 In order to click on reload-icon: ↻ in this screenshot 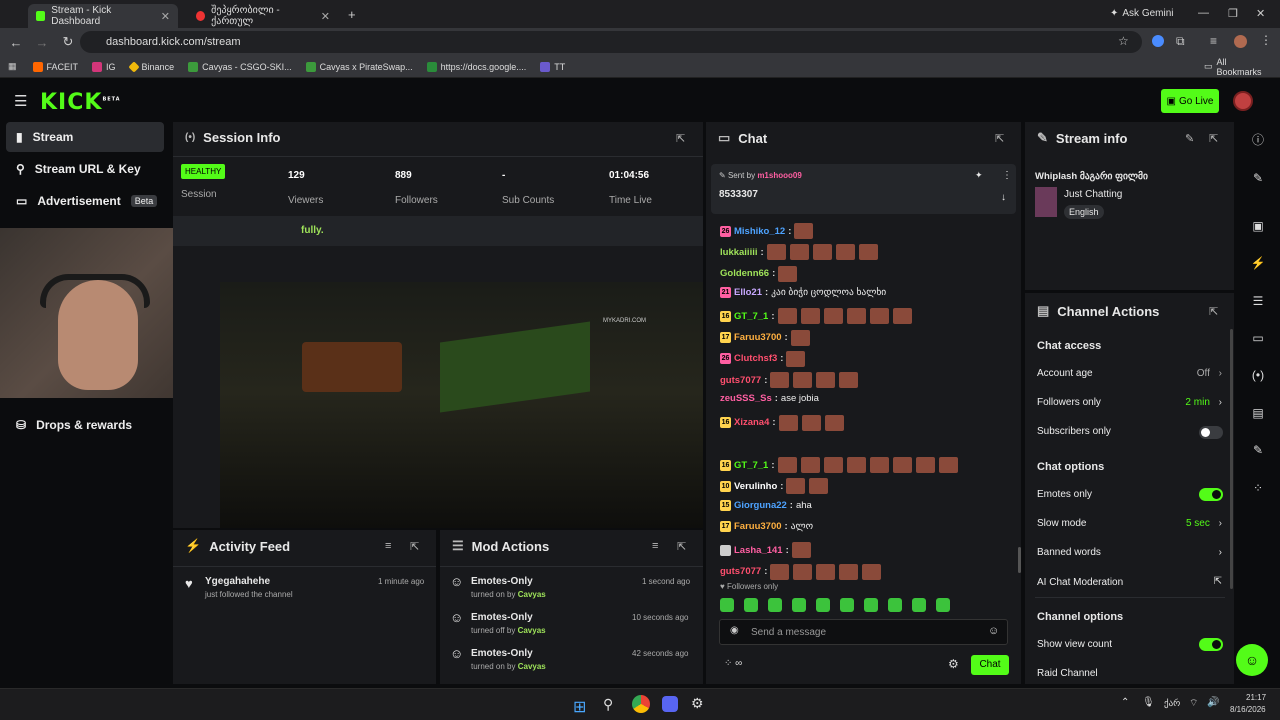, I will do `click(68, 42)`.